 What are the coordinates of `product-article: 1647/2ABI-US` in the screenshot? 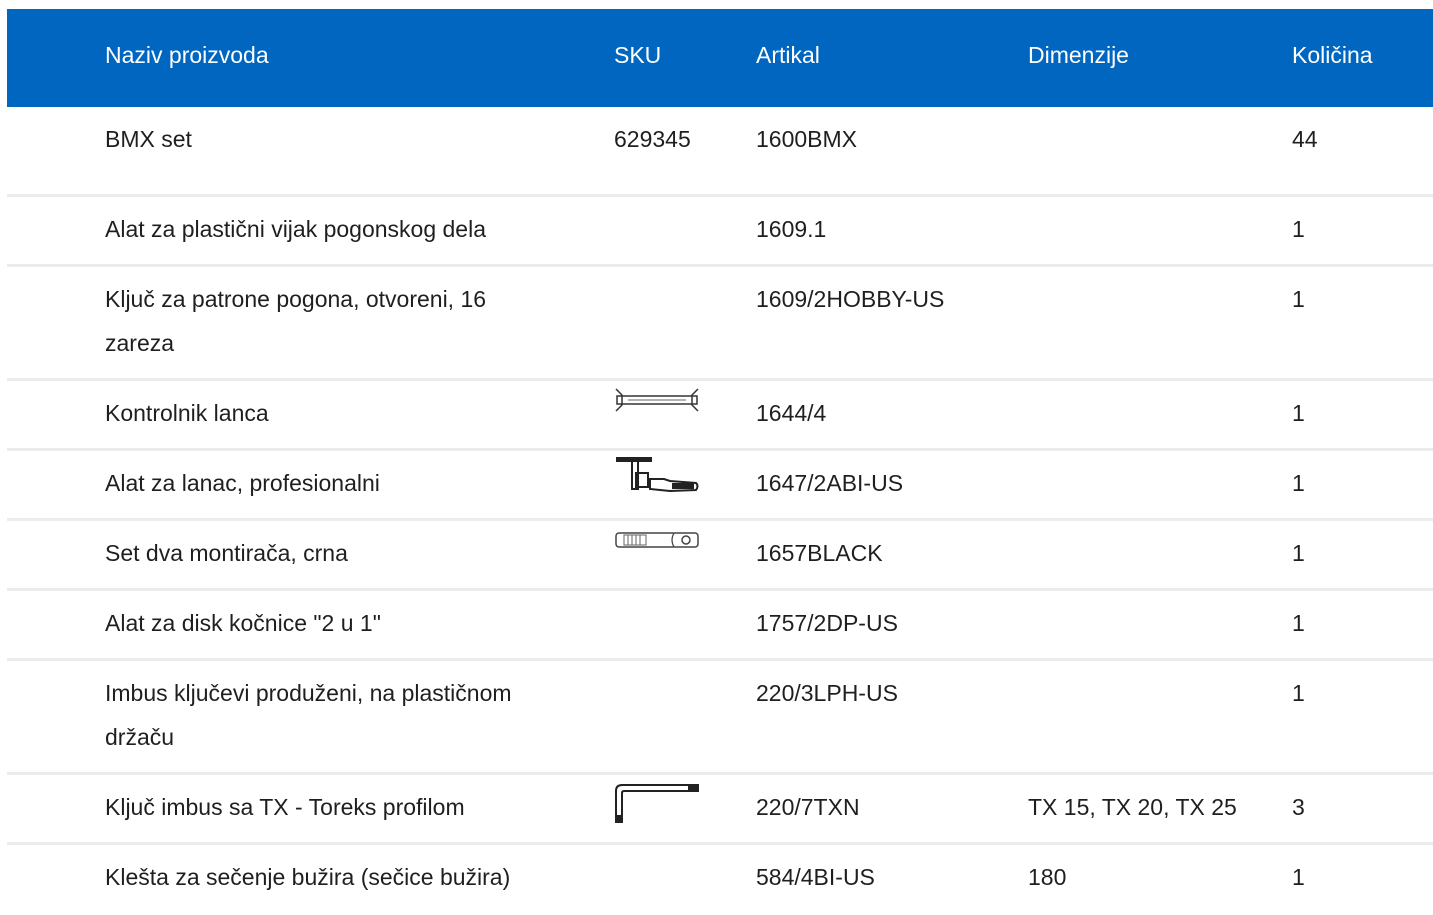 It's located at (830, 483).